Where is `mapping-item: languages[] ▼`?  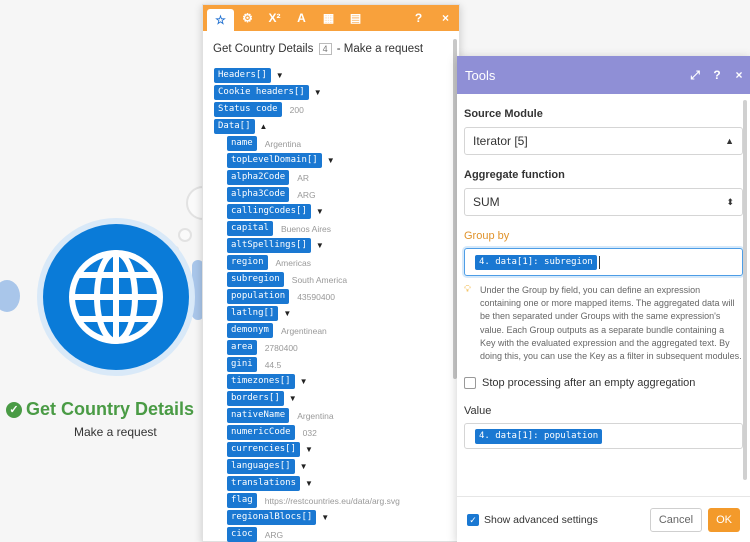
mapping-item: languages[] ▼ is located at coordinates (267, 466).